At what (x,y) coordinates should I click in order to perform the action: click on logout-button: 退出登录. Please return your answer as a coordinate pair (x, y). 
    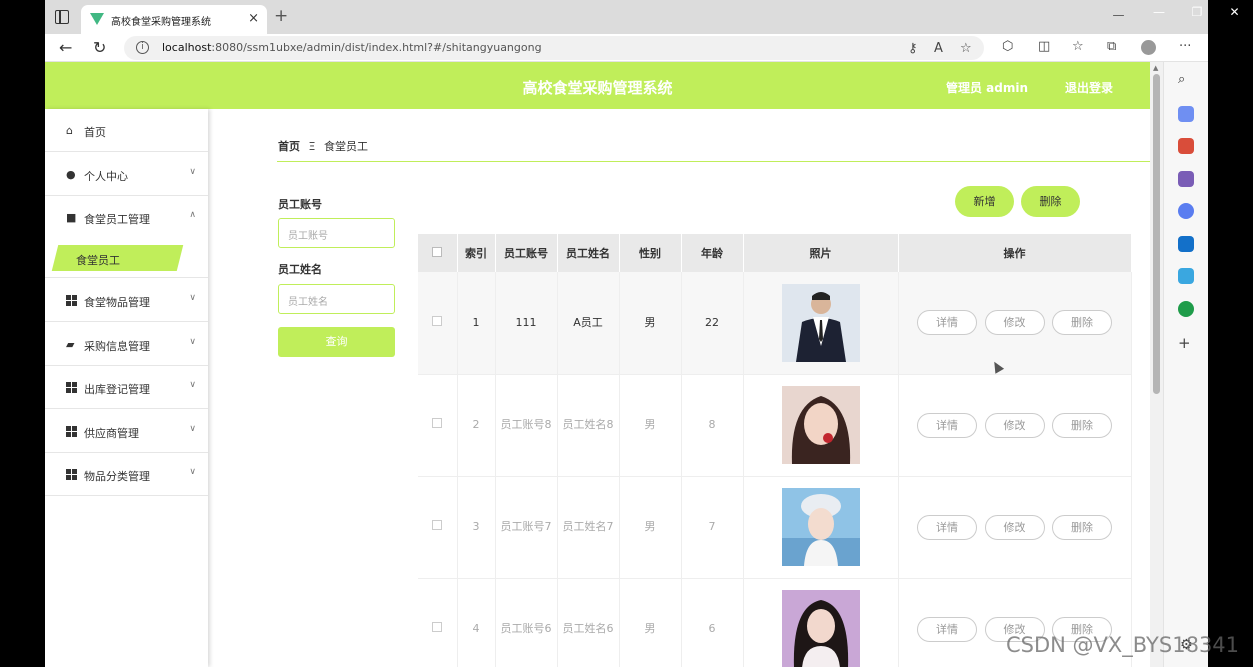
    Looking at the image, I should click on (1089, 87).